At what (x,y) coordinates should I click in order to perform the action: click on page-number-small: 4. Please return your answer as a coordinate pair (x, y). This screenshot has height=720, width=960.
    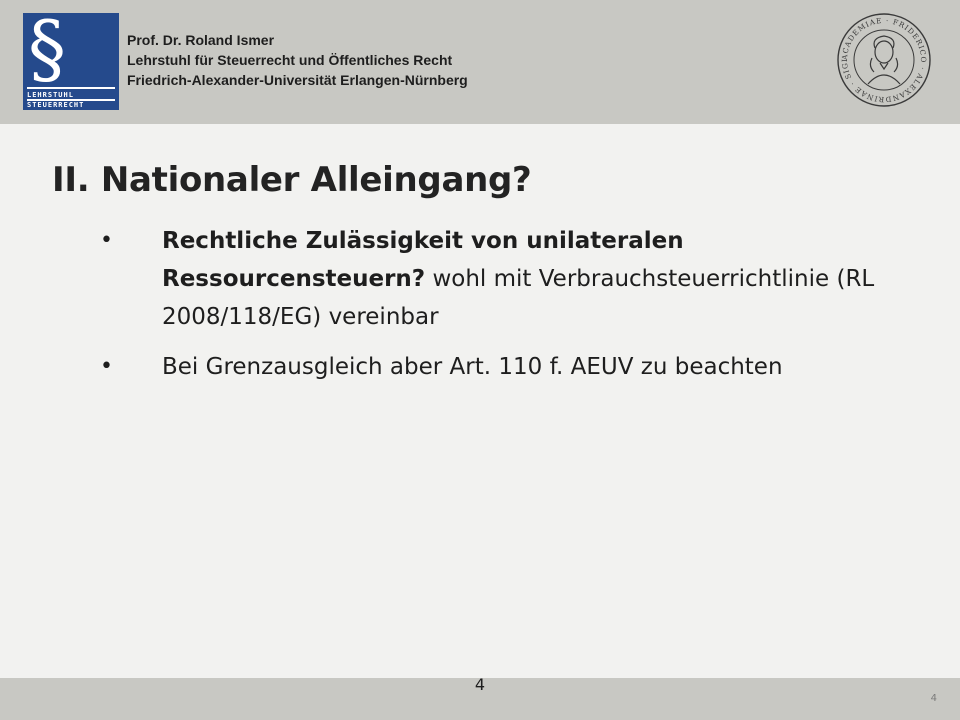
    Looking at the image, I should click on (933, 698).